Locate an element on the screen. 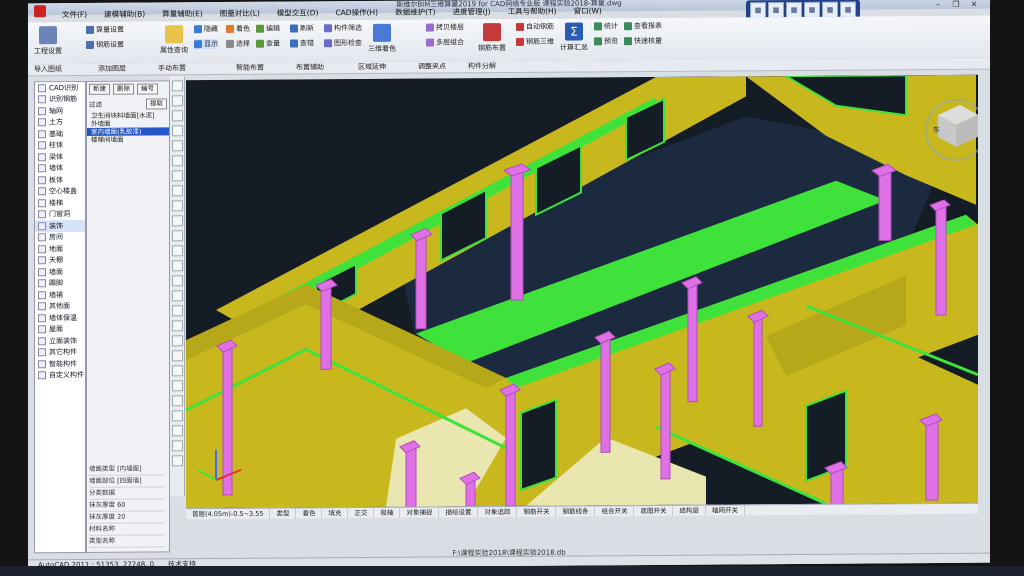 Image resolution: width=1024 pixels, height=576 pixels. toolbar-button: 布置辅助 is located at coordinates (310, 67).